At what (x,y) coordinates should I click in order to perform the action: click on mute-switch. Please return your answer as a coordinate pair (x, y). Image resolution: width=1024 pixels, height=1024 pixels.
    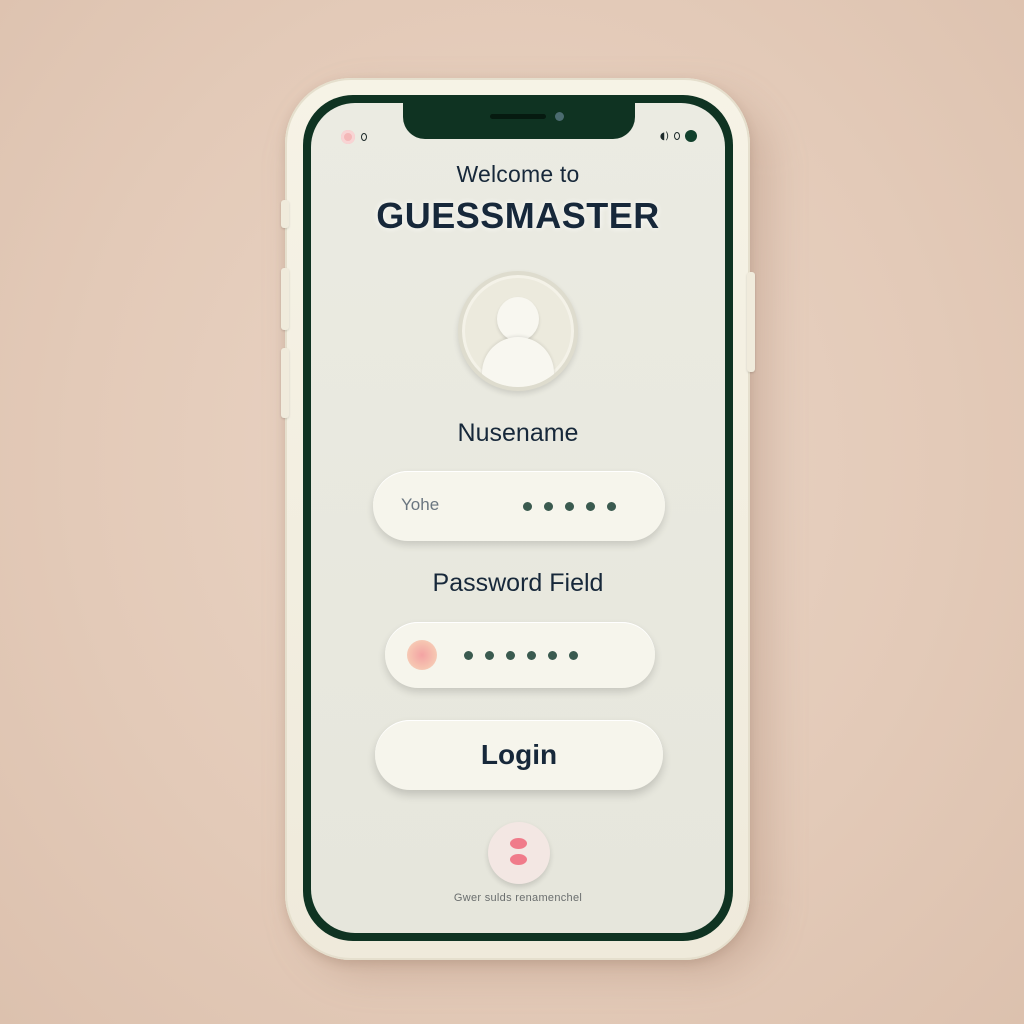
    Looking at the image, I should click on (285, 214).